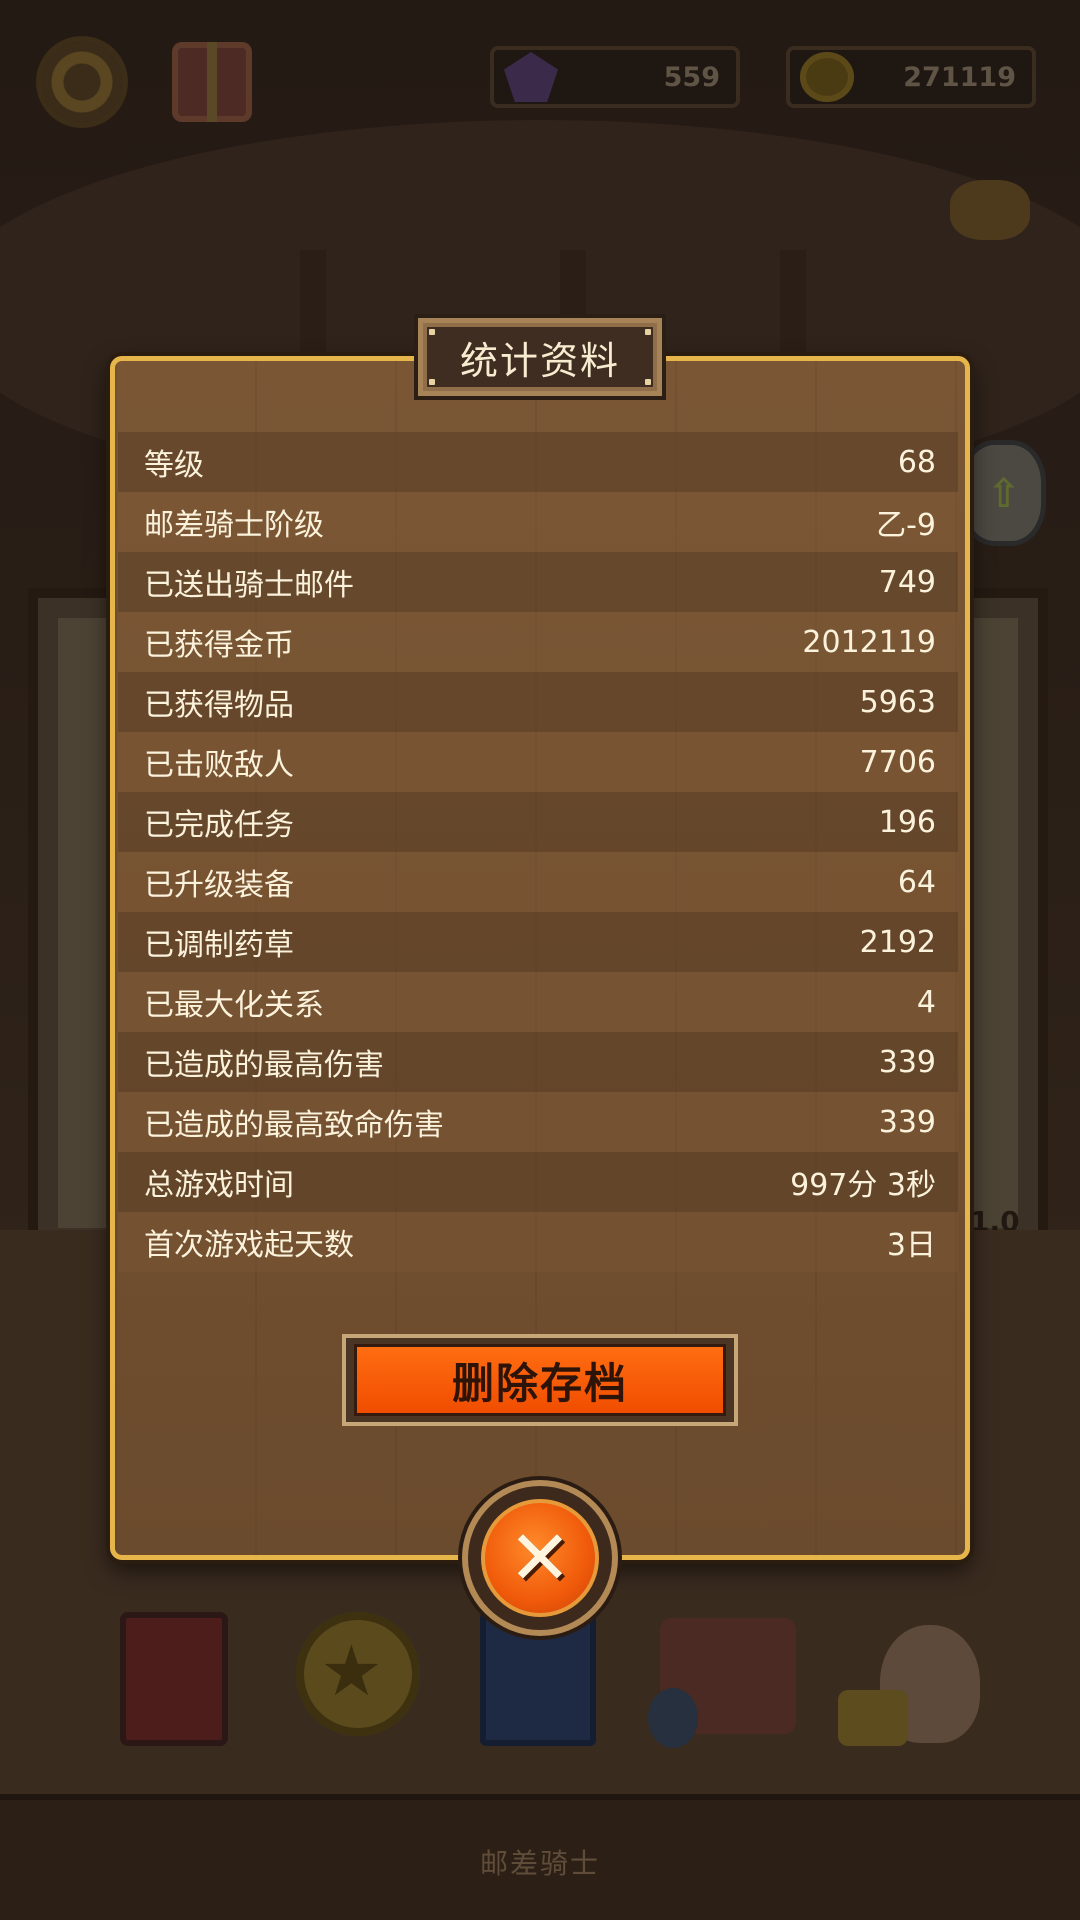 This screenshot has height=1920, width=1080. What do you see at coordinates (219, 765) in the screenshot?
I see `stat-label: 已击败敌人` at bounding box center [219, 765].